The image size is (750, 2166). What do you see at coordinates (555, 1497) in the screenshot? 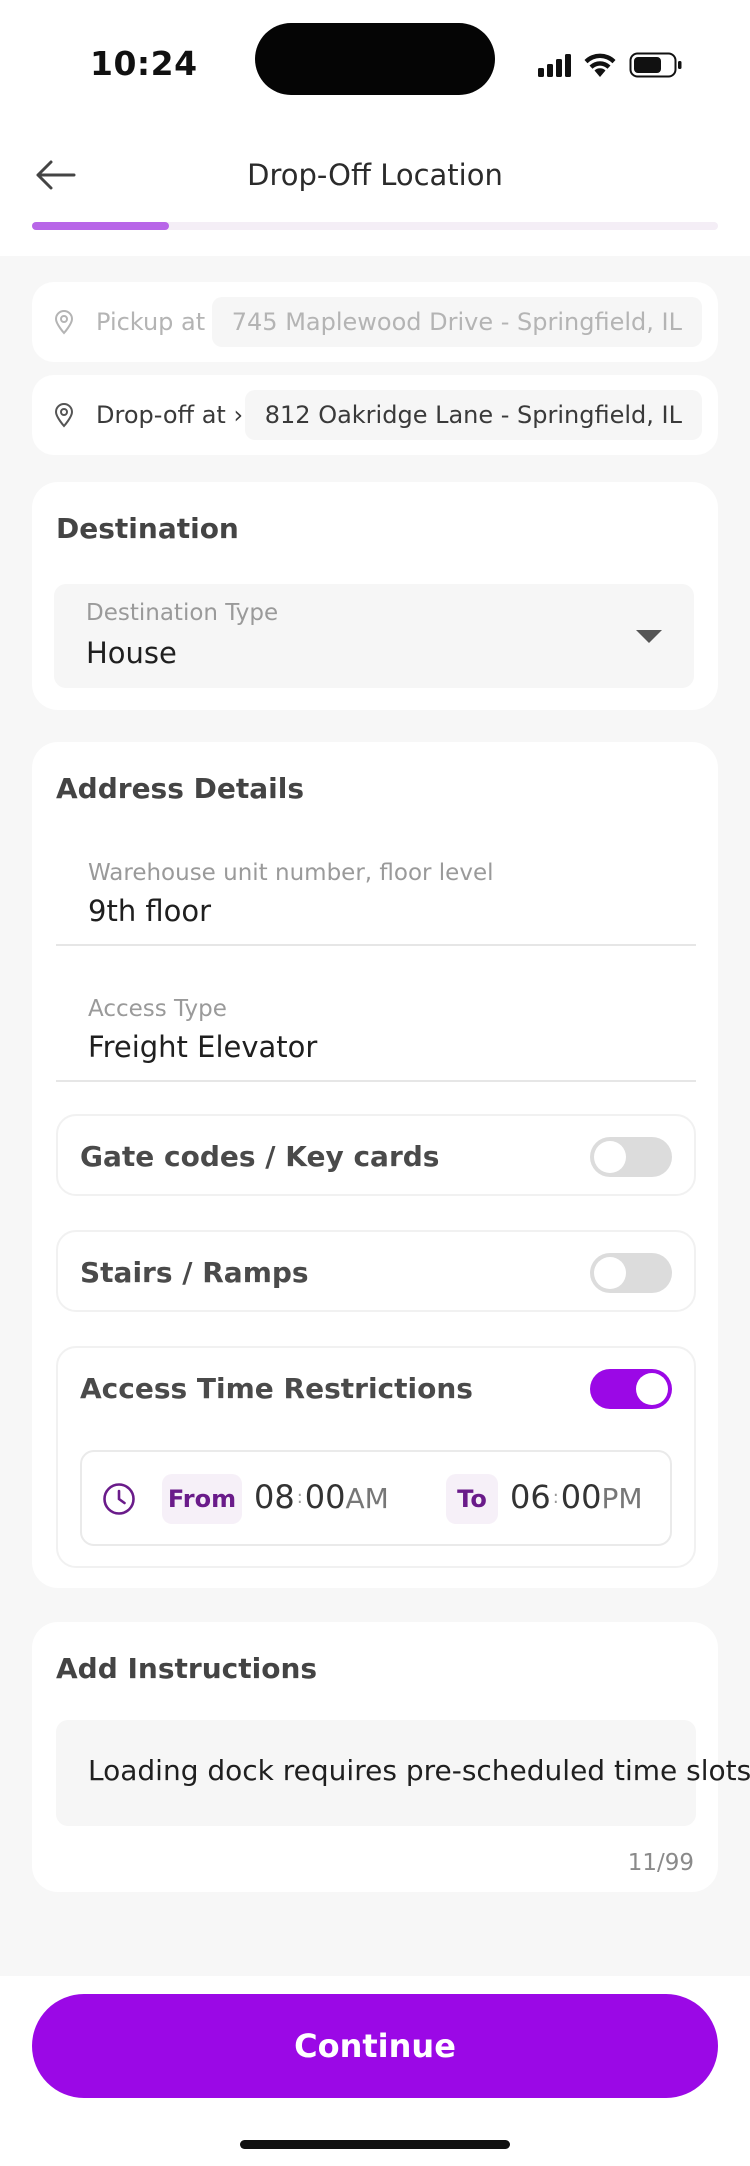
I see `to-colon: :` at bounding box center [555, 1497].